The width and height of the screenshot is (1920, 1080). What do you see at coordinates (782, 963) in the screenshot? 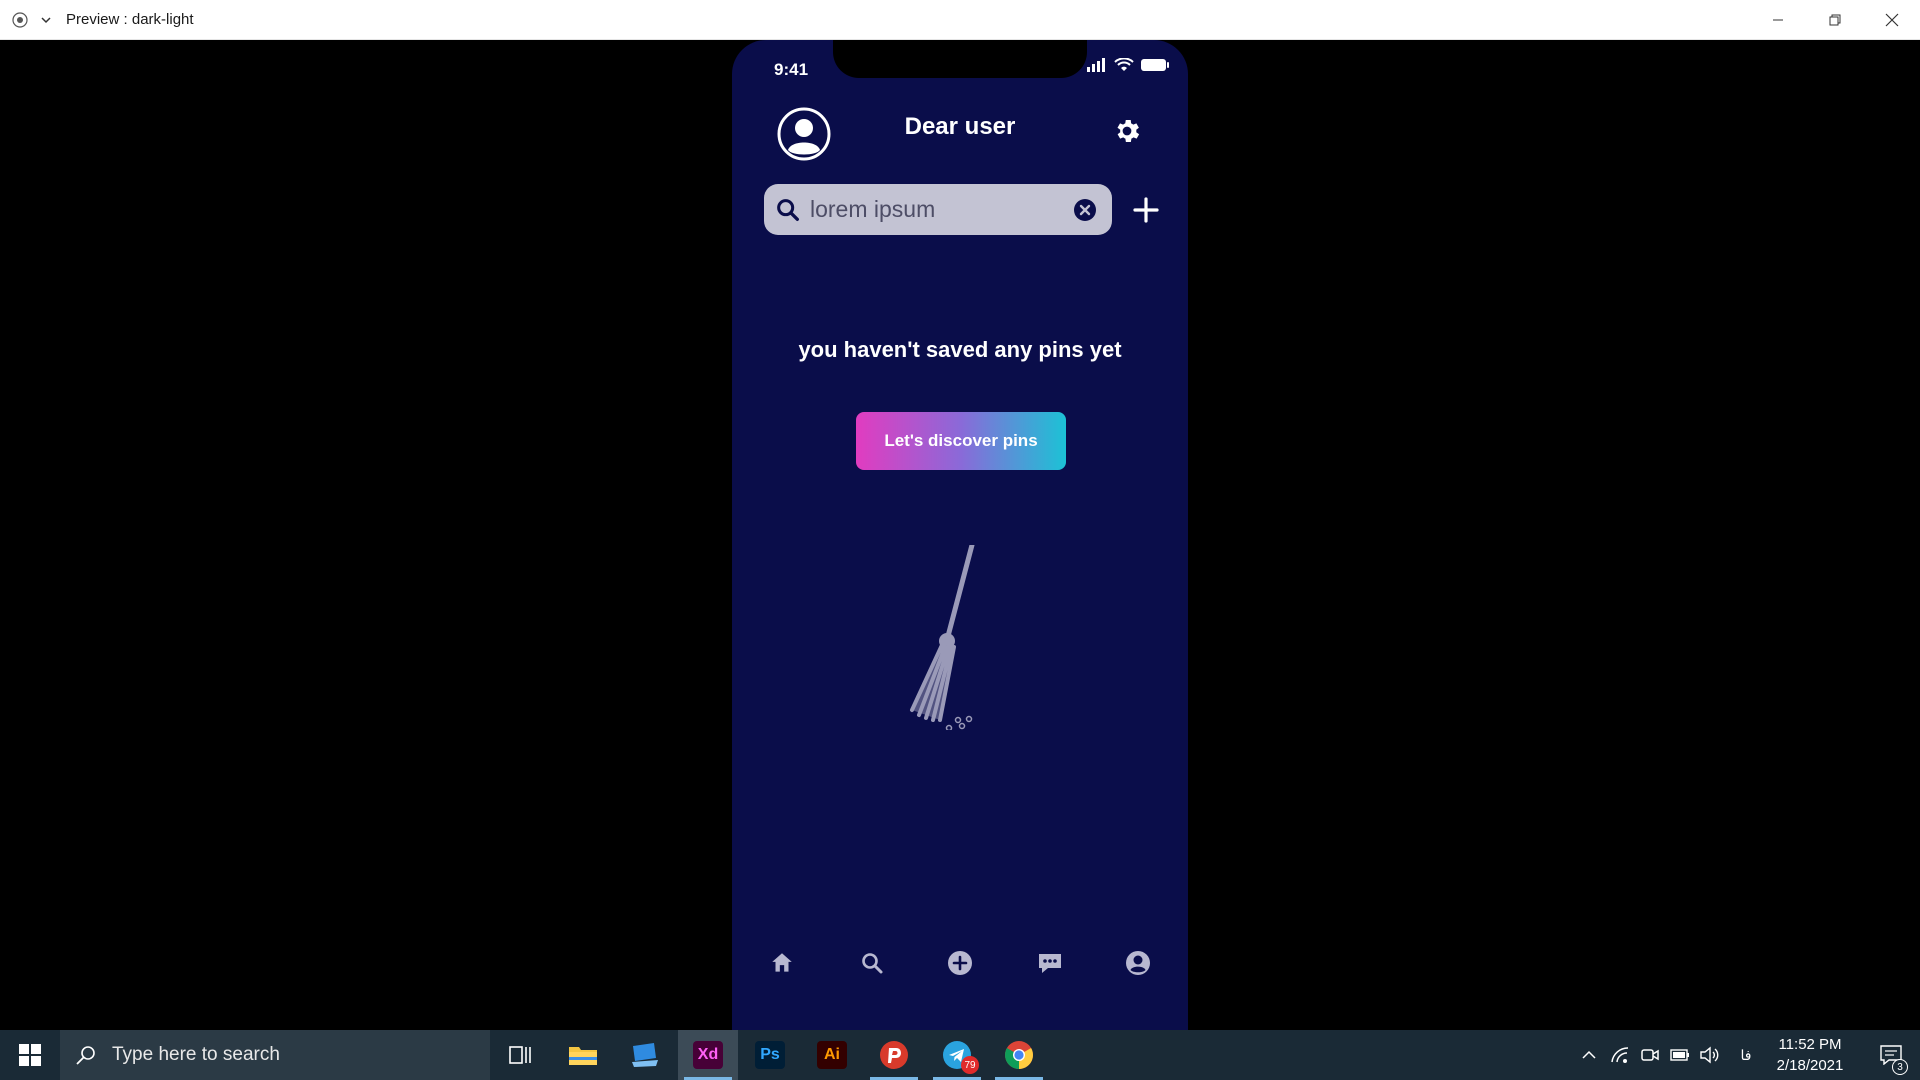
I see `nav-home-icon` at bounding box center [782, 963].